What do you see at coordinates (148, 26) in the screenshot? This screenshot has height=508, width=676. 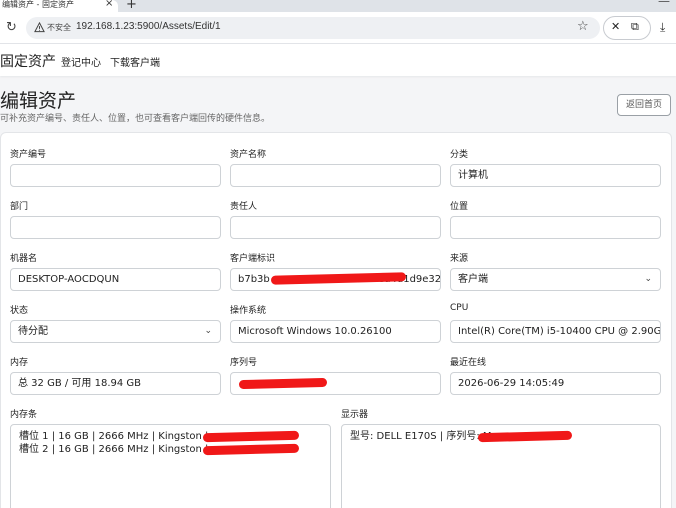 I see `url-text: 192.168.1.23:5900/Assets/Edit/1` at bounding box center [148, 26].